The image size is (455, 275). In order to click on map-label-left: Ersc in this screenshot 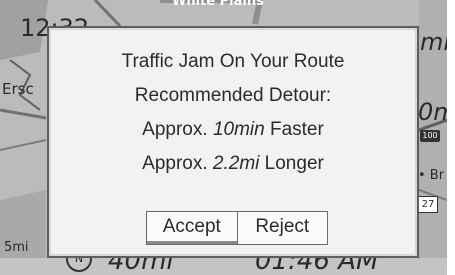, I will do `click(18, 89)`.